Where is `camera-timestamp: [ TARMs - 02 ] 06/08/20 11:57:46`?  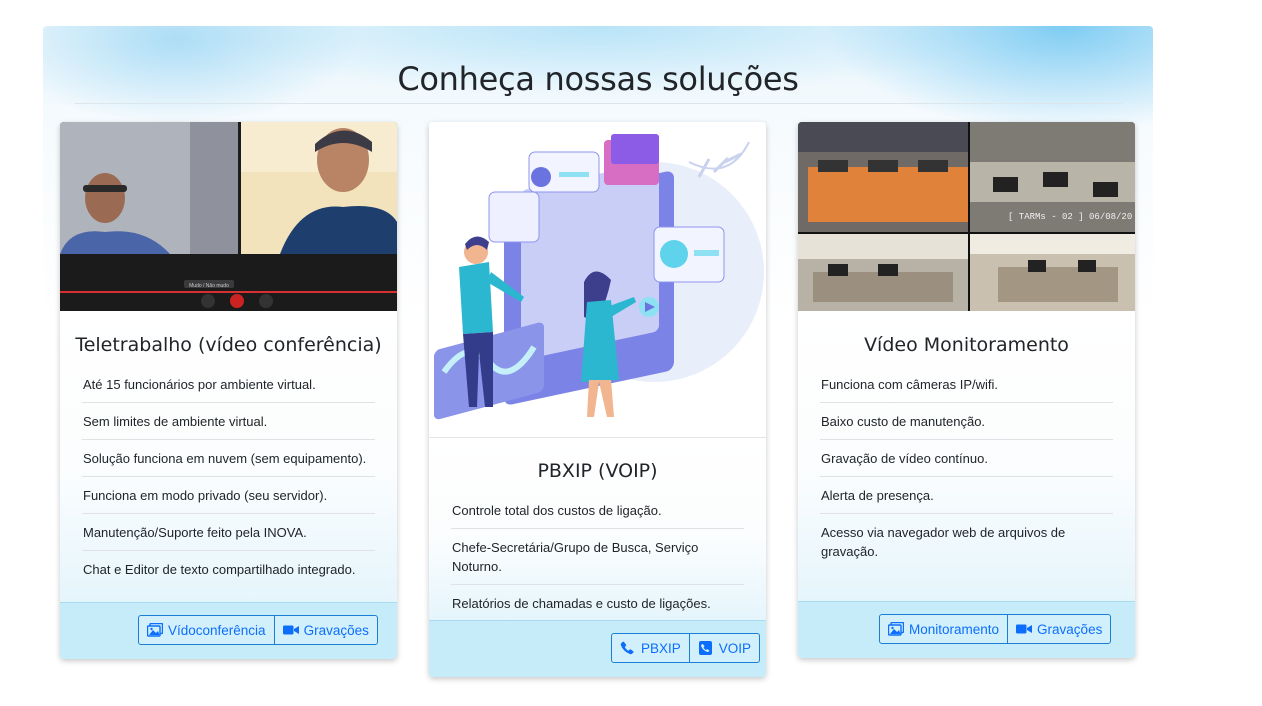
camera-timestamp: [ TARMs - 02 ] 06/08/20 11:57:46 is located at coordinates (1071, 217).